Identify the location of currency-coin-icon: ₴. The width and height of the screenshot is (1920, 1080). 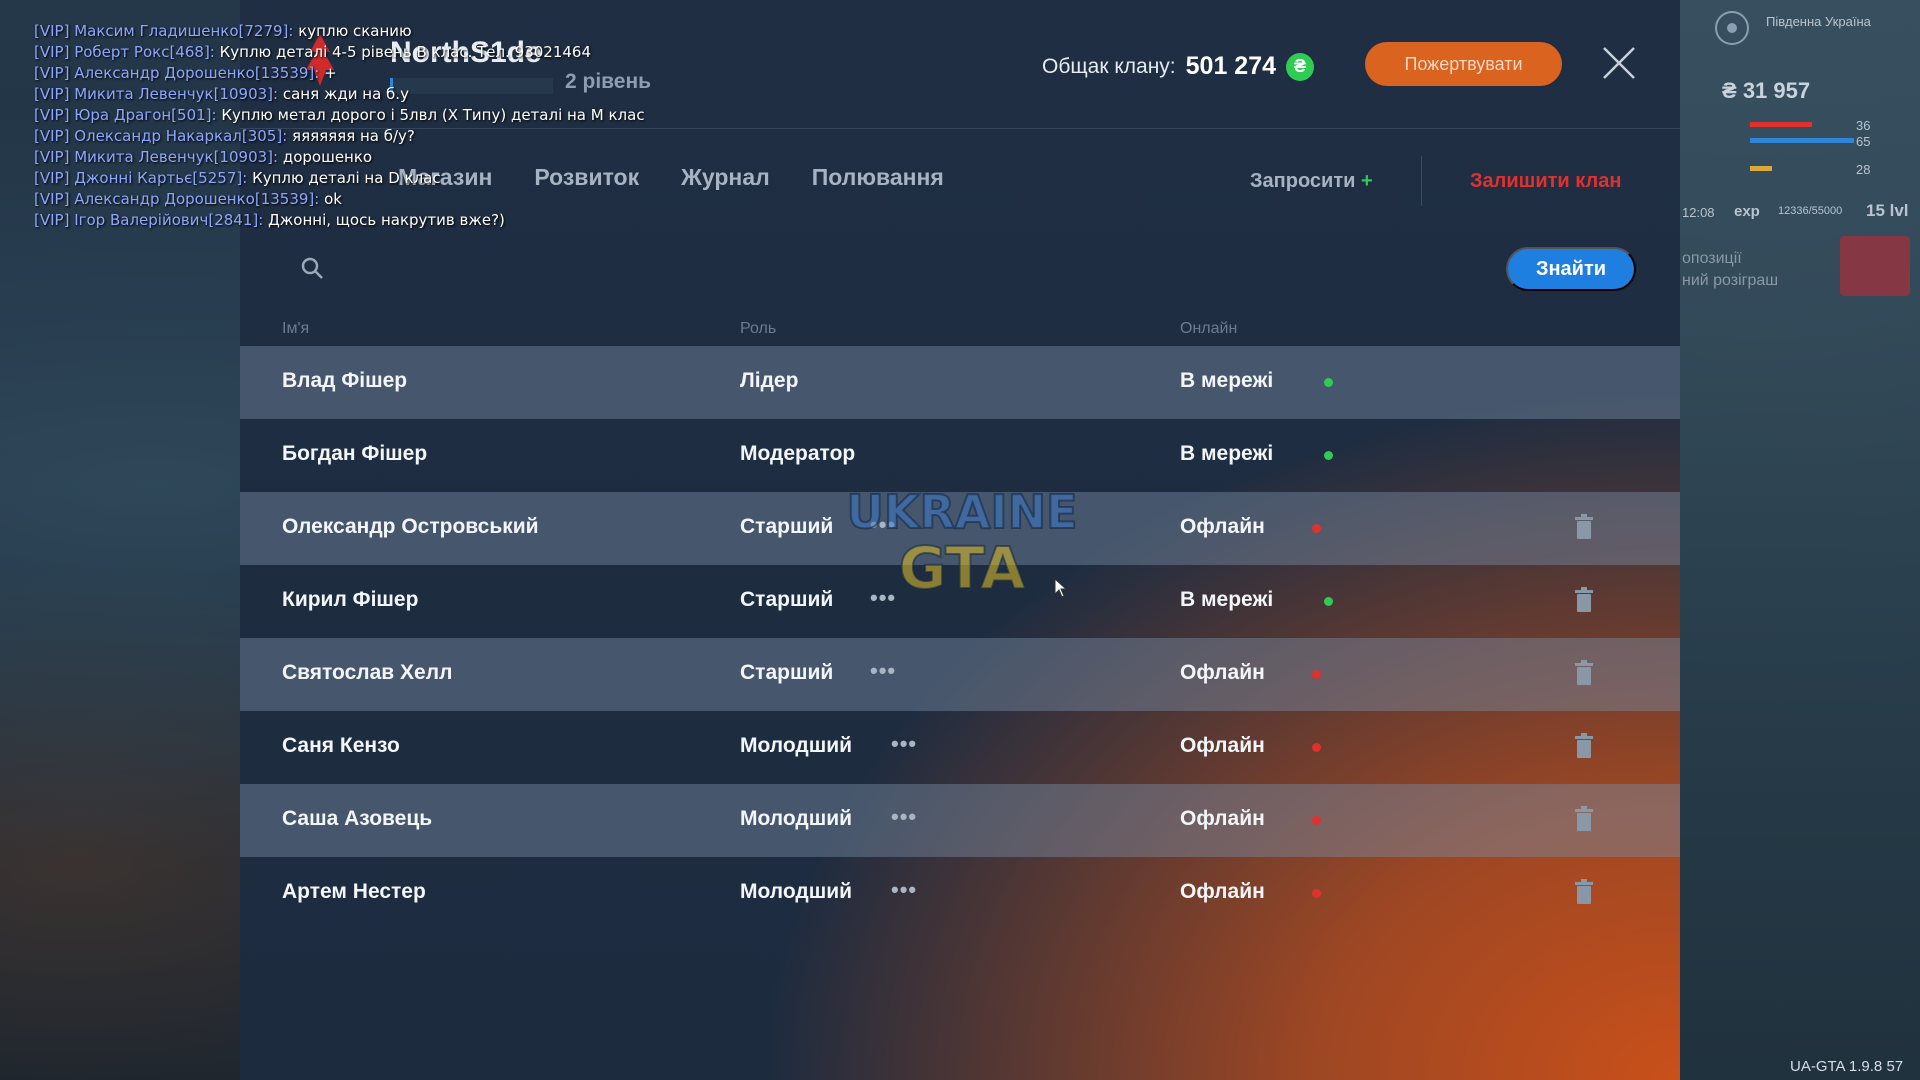
(1300, 66).